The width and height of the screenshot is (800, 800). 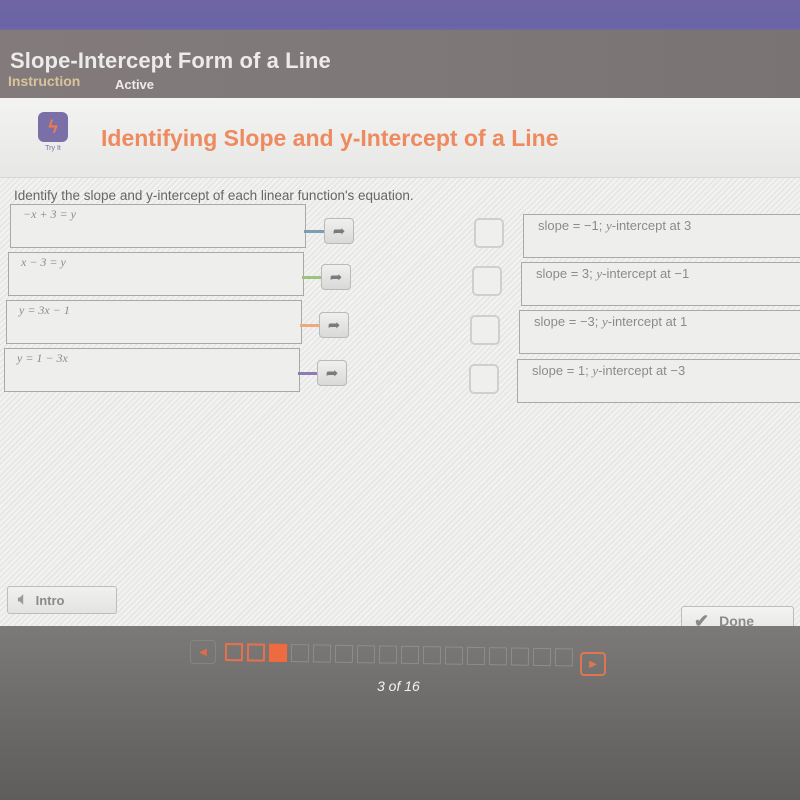 I want to click on answer-text: slope = 3; y-intercept at −1, so click(x=613, y=273).